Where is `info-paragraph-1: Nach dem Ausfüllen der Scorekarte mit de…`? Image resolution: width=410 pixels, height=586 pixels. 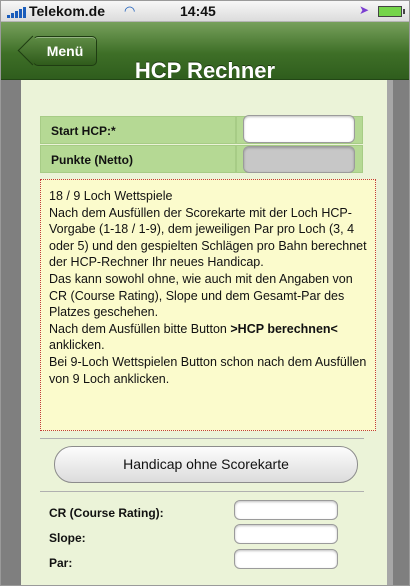
info-paragraph-1: Nach dem Ausfüllen der Scorekarte mit de… is located at coordinates (208, 237).